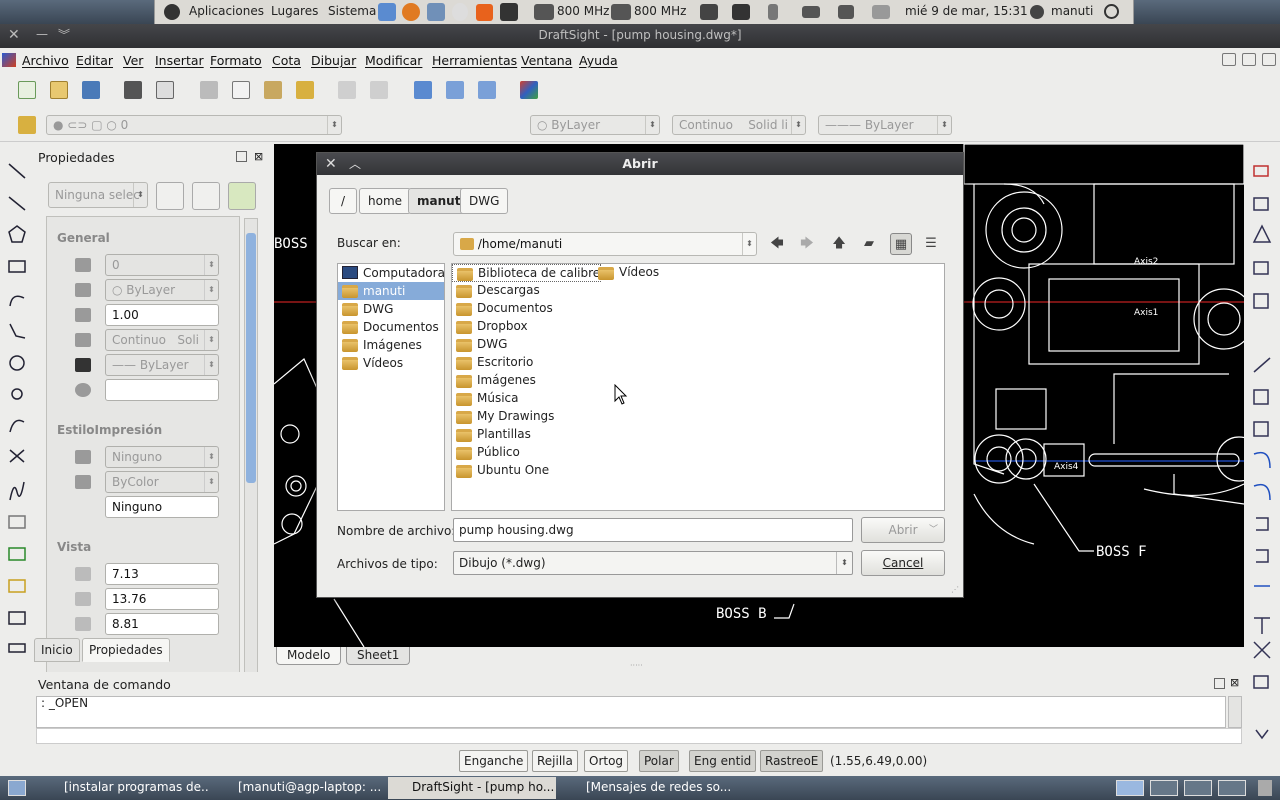 The image size is (1280, 800). I want to click on search-path-combo: /home/manuti ⬍, so click(605, 244).